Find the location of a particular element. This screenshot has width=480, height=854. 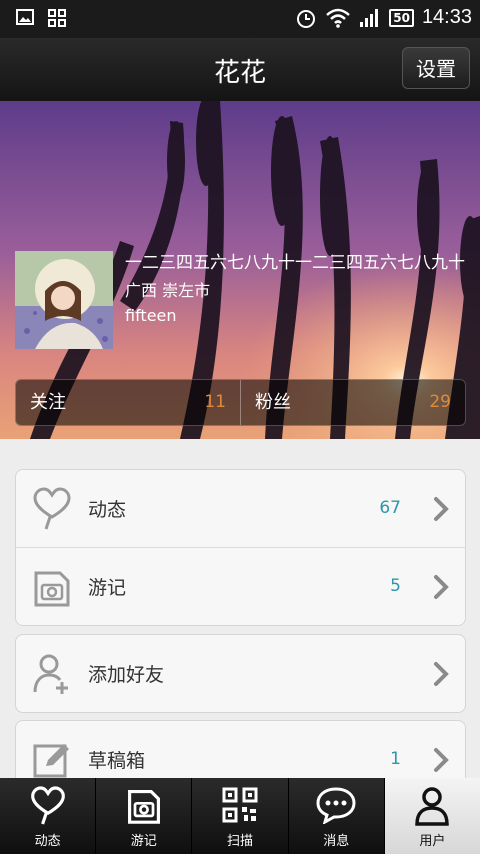

apps-icon is located at coordinates (57, 18).